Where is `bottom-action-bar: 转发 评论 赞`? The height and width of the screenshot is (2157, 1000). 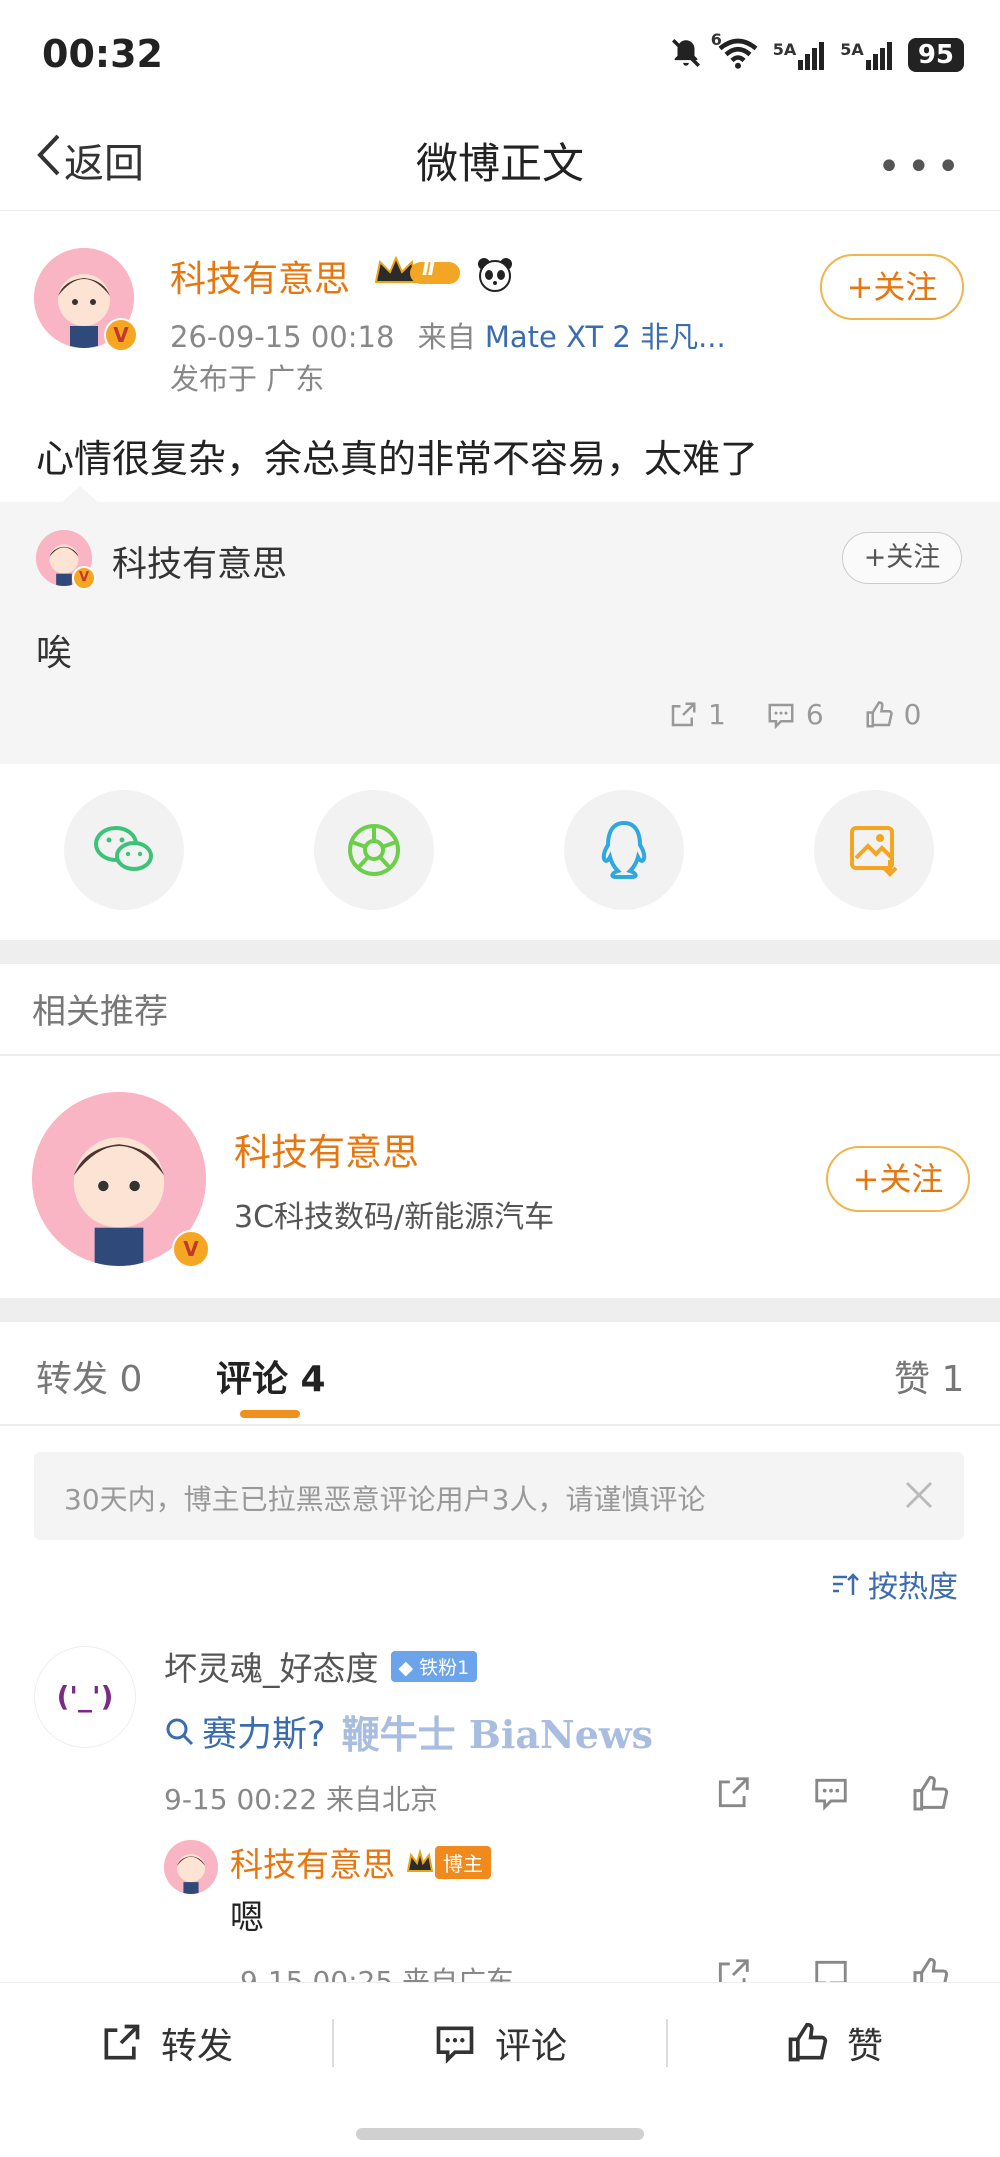 bottom-action-bar: 转发 评论 赞 is located at coordinates (500, 2042).